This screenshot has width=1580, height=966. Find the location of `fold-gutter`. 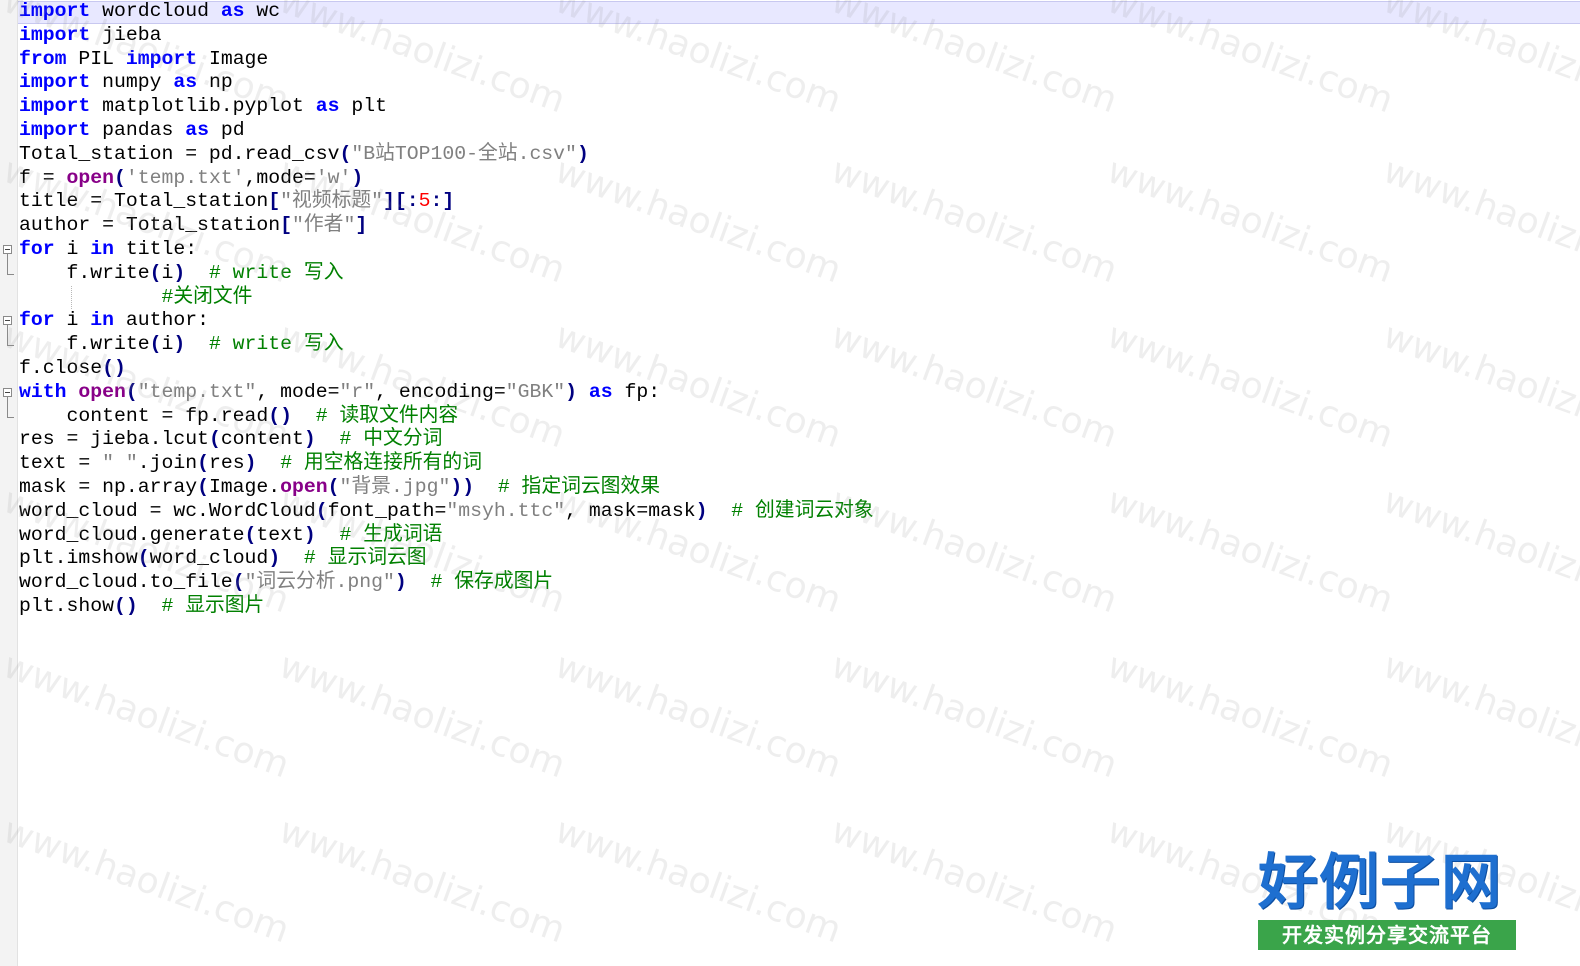

fold-gutter is located at coordinates (9, 483).